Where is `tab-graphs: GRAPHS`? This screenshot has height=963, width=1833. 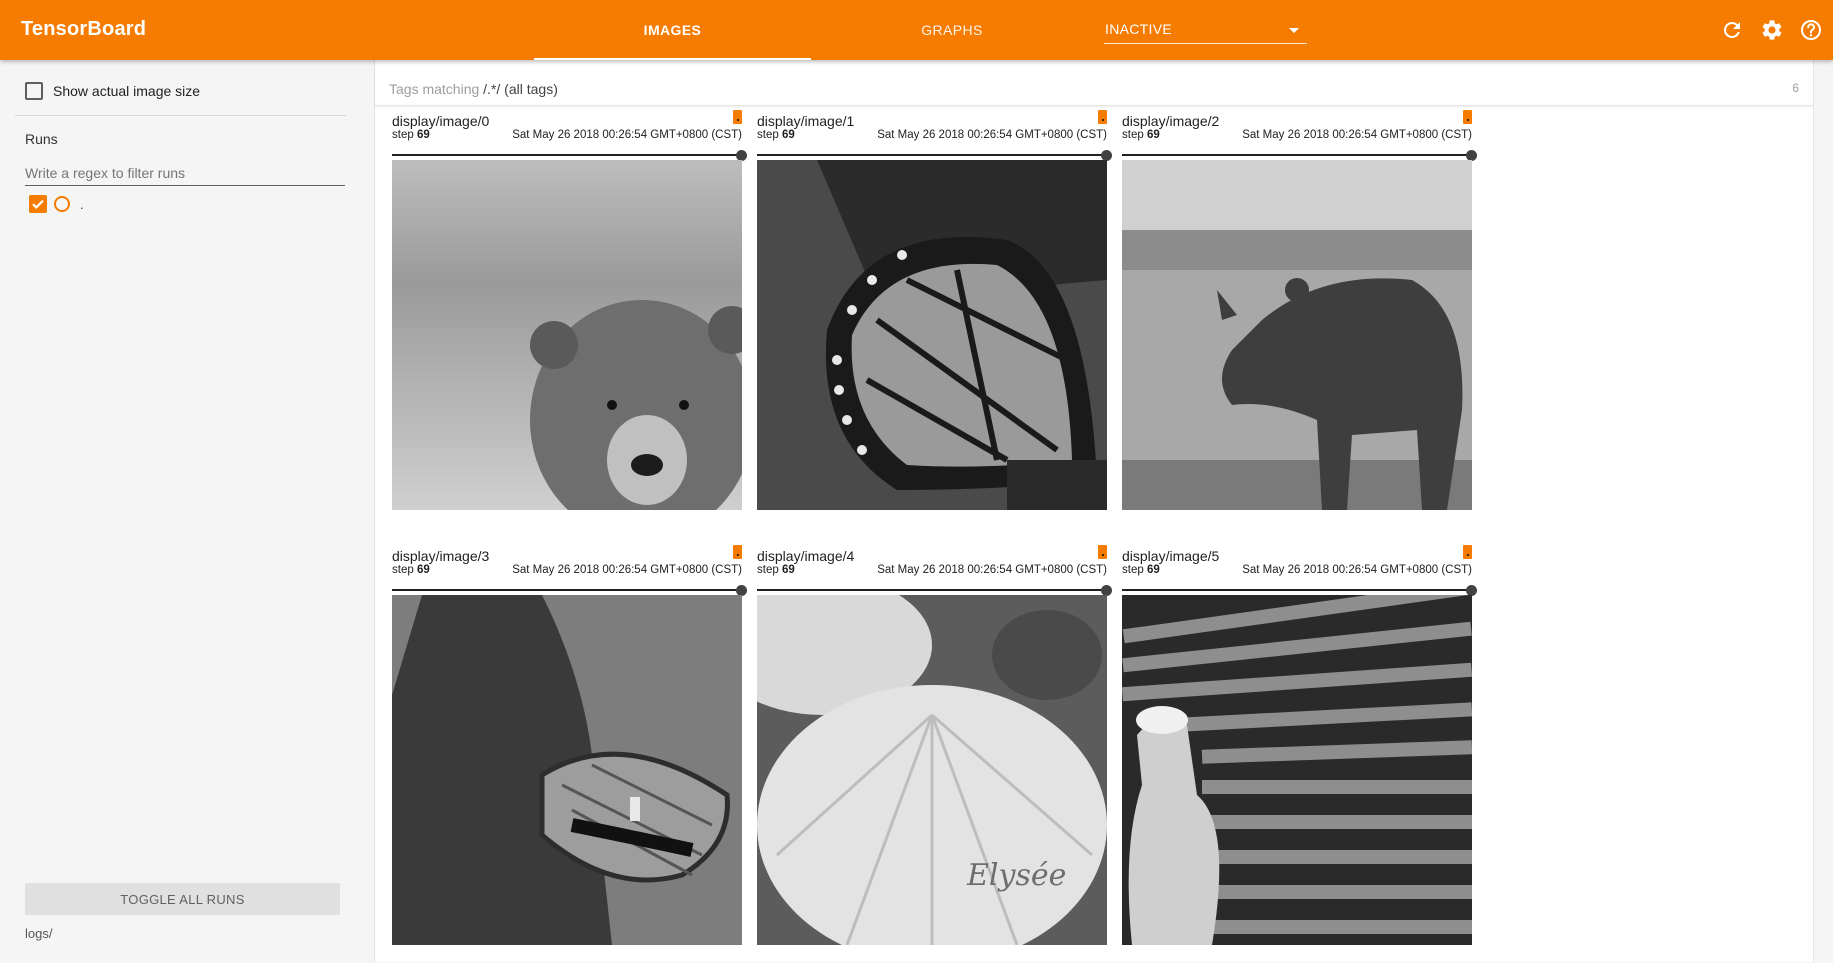 tab-graphs: GRAPHS is located at coordinates (952, 30).